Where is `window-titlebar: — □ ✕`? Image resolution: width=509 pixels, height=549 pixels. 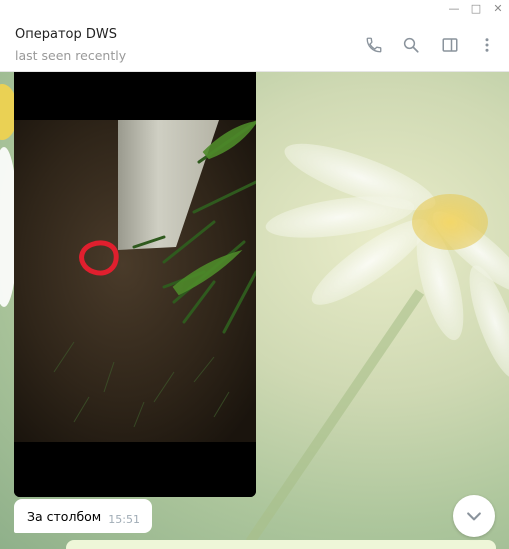
window-titlebar: — □ ✕ is located at coordinates (254, 8).